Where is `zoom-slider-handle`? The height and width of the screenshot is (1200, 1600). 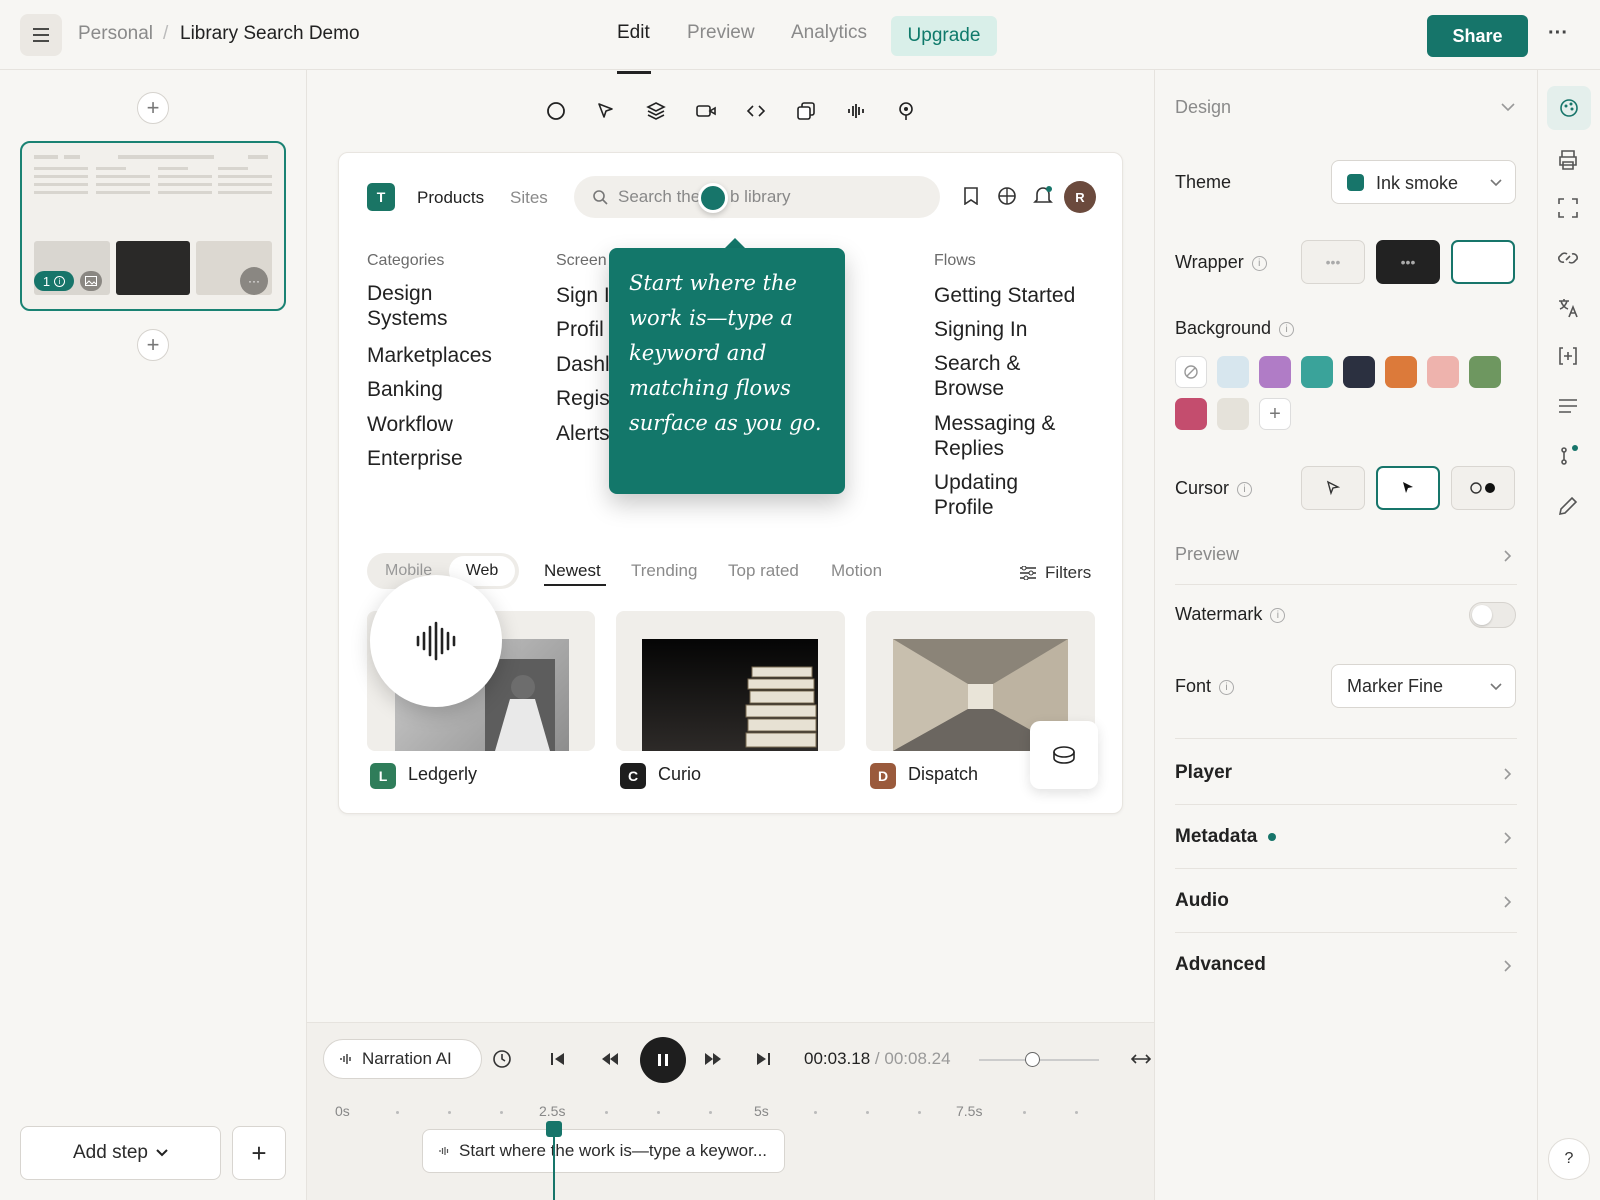 zoom-slider-handle is located at coordinates (1032, 1059).